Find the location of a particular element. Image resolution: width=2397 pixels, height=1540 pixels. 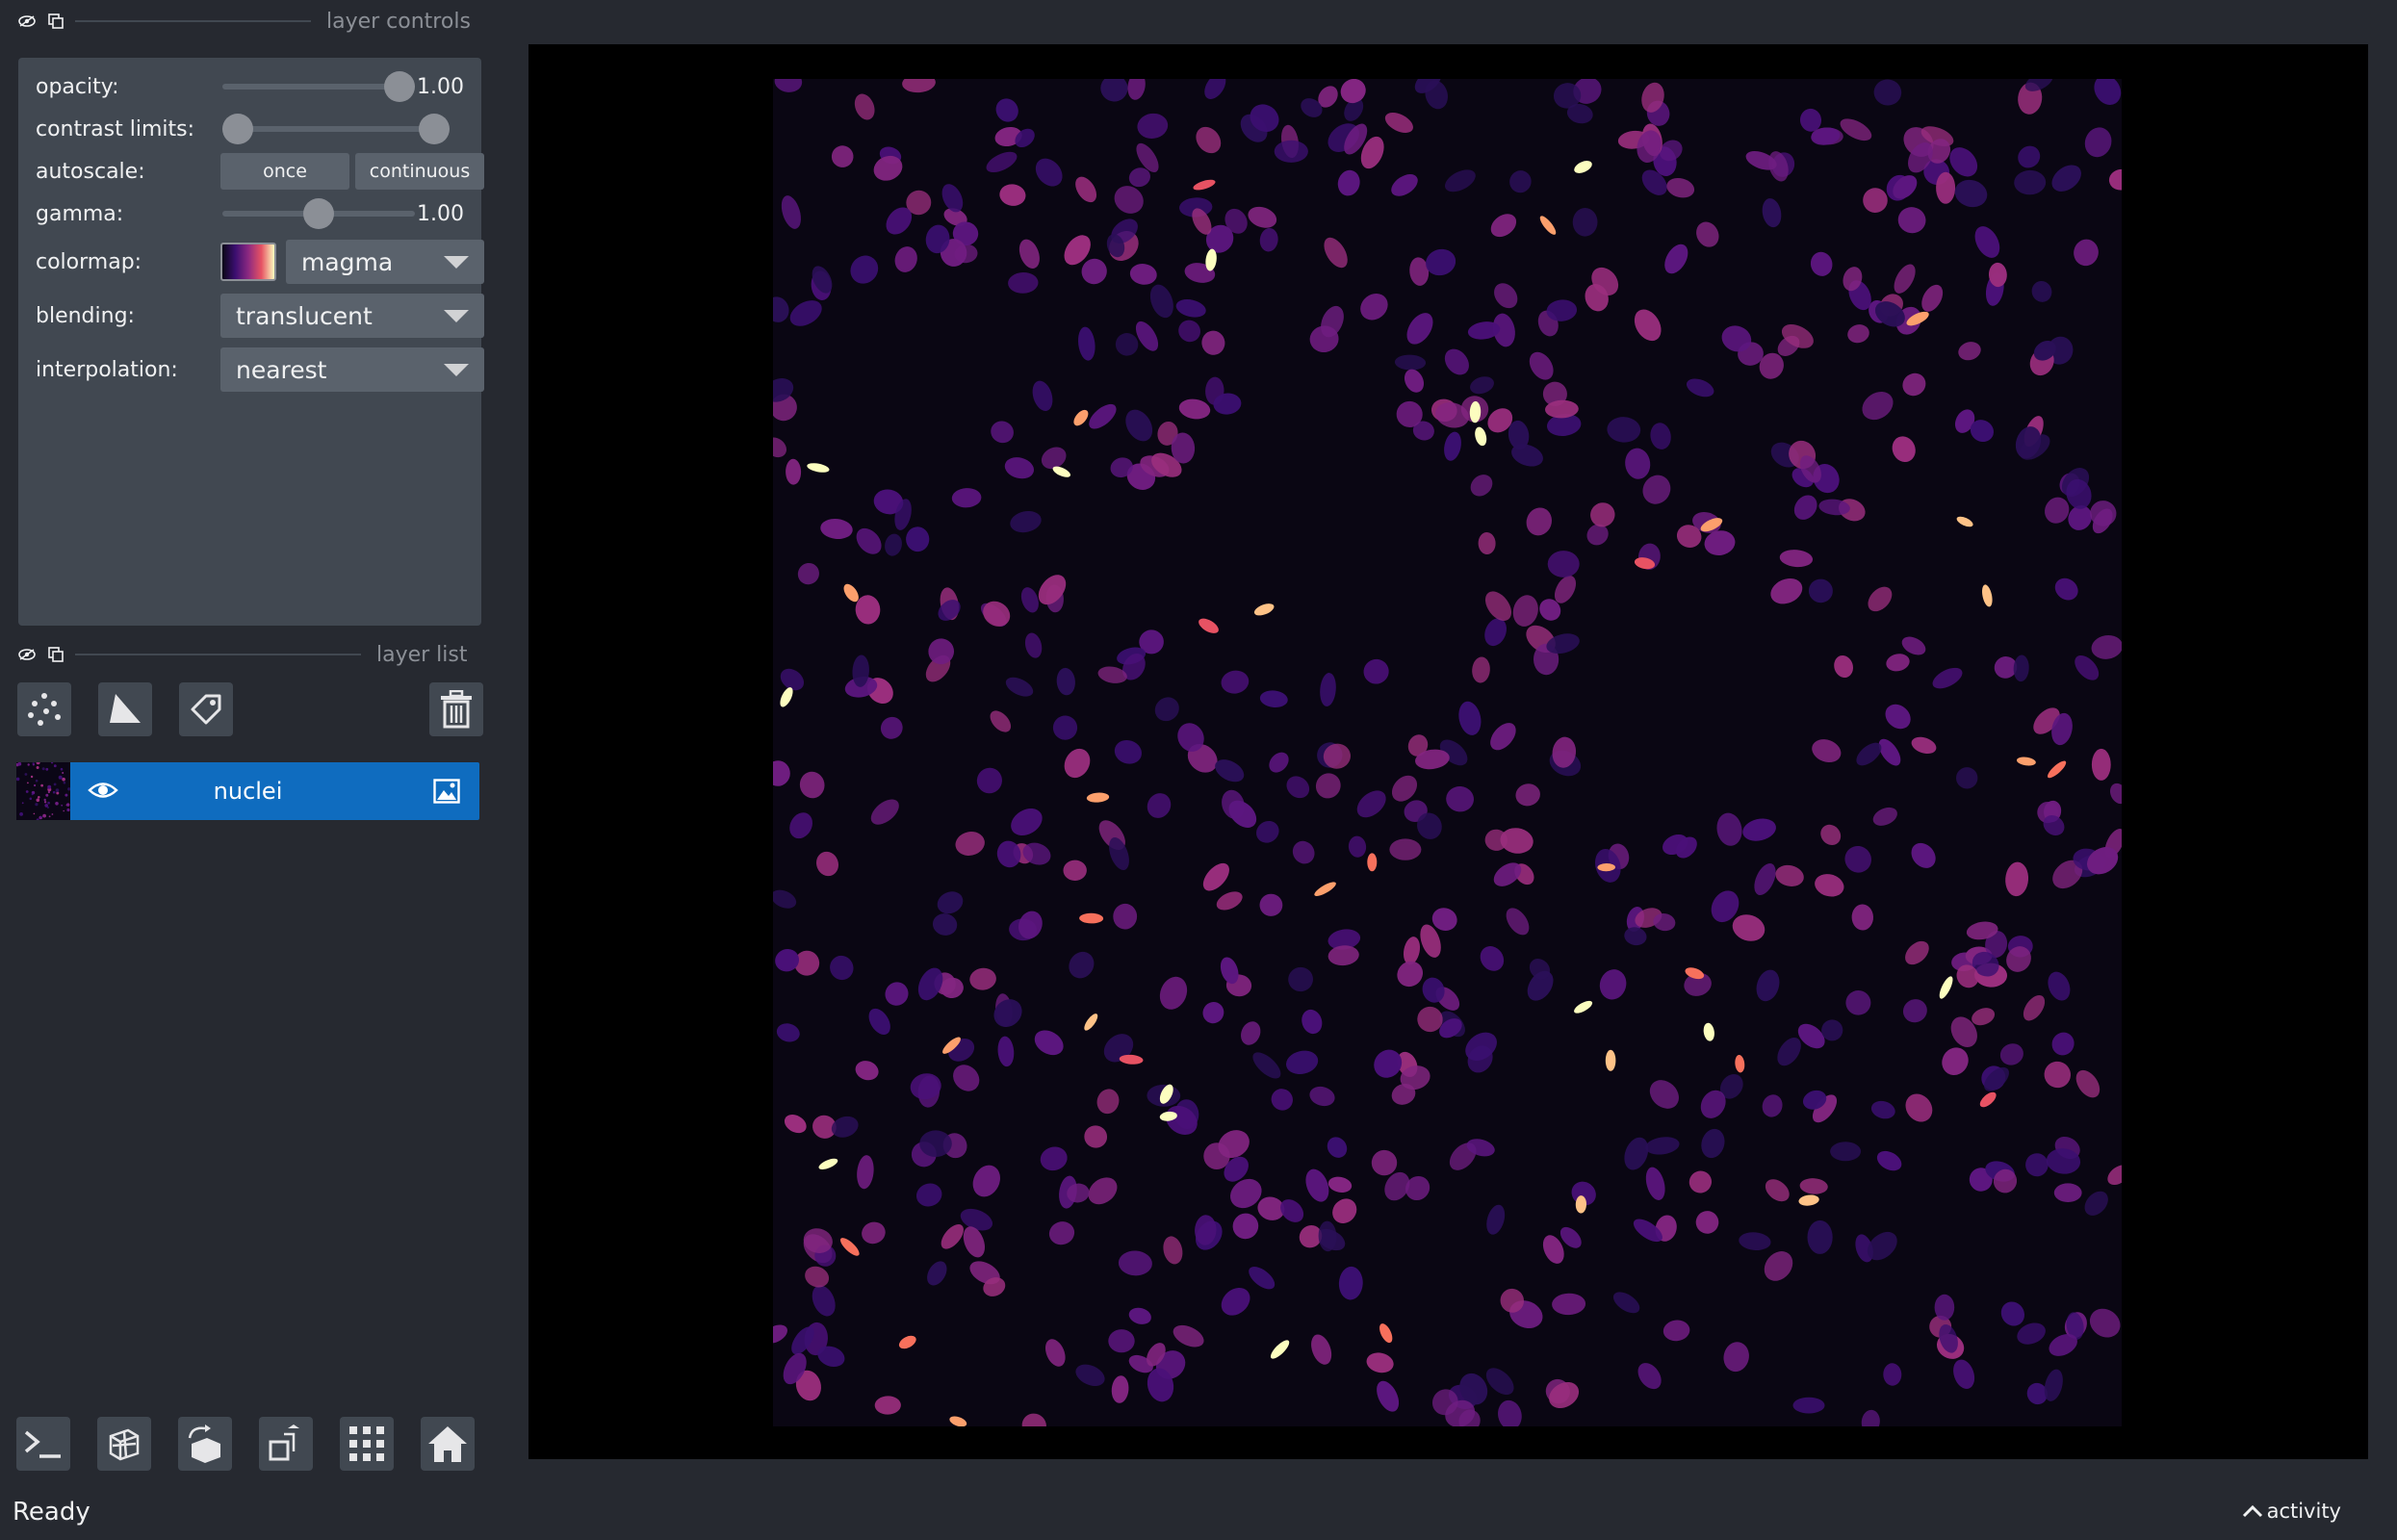

new-points-icon is located at coordinates (44, 709).